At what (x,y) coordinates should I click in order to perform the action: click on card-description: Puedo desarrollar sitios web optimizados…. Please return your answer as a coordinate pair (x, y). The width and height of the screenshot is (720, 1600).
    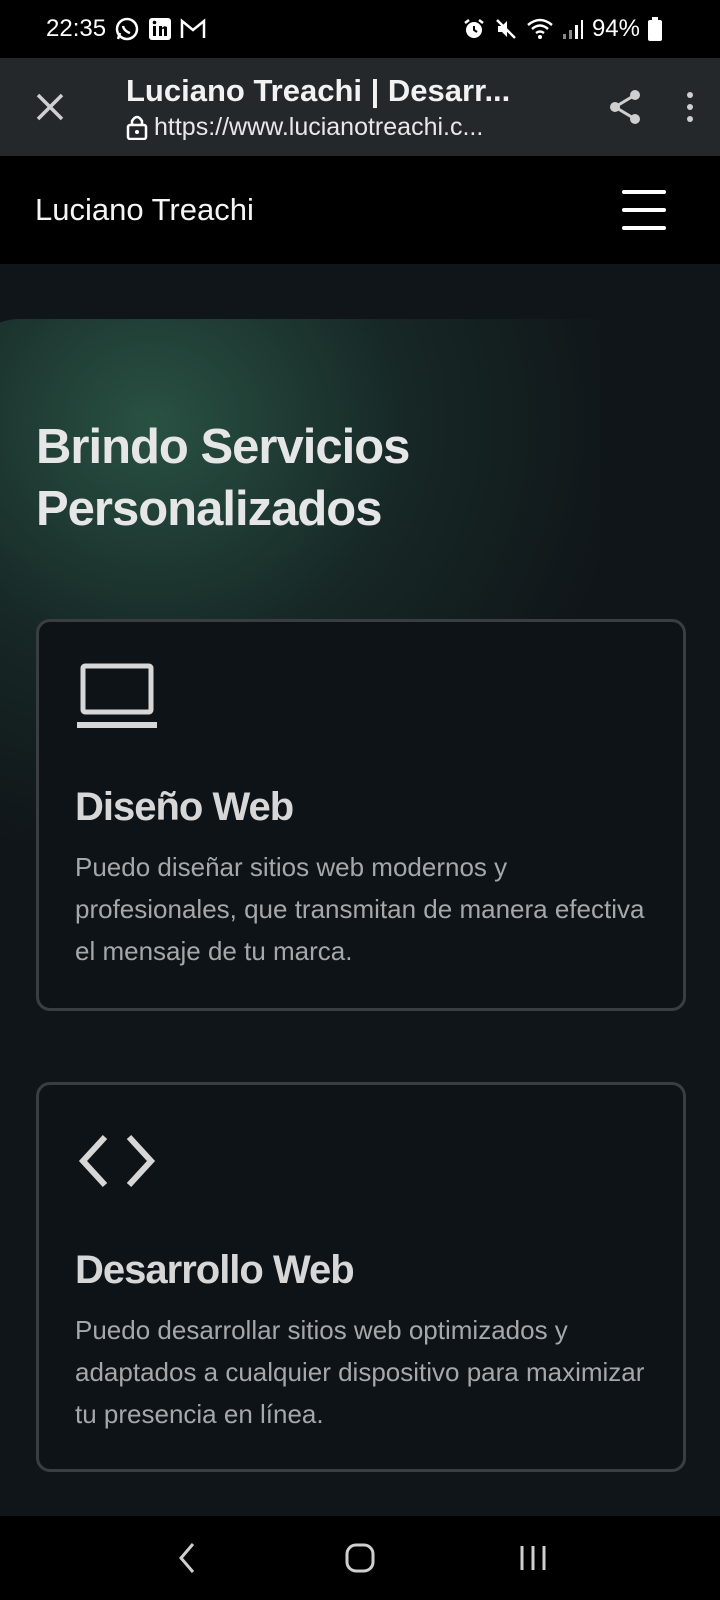
    Looking at the image, I should click on (360, 1372).